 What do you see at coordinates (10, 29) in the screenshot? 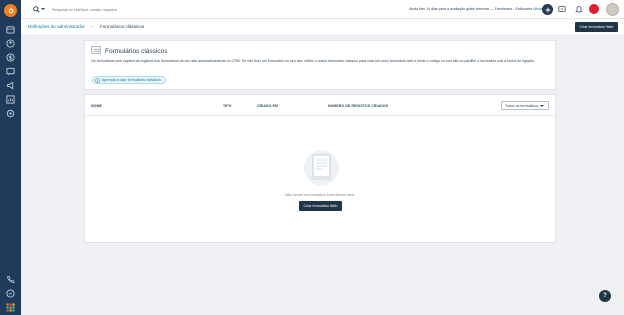
I see `calendar-icon` at bounding box center [10, 29].